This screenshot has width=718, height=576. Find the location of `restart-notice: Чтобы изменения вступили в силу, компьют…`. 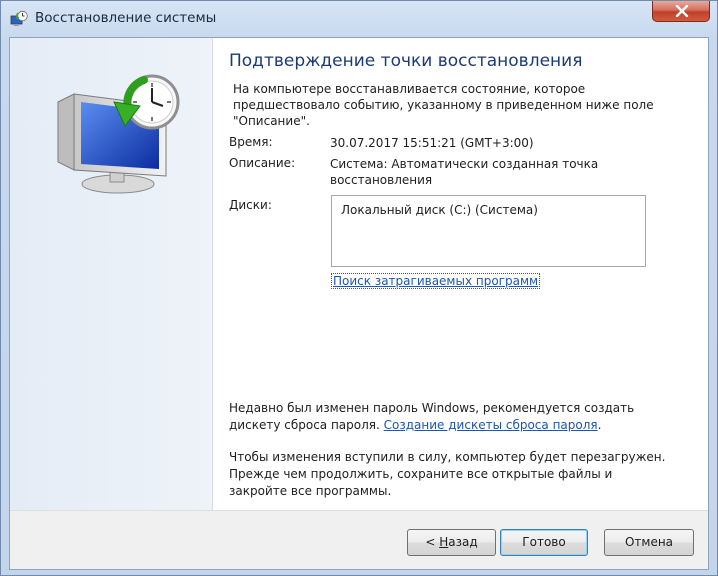

restart-notice: Чтобы изменения вступили в силу, компьют… is located at coordinates (447, 474).